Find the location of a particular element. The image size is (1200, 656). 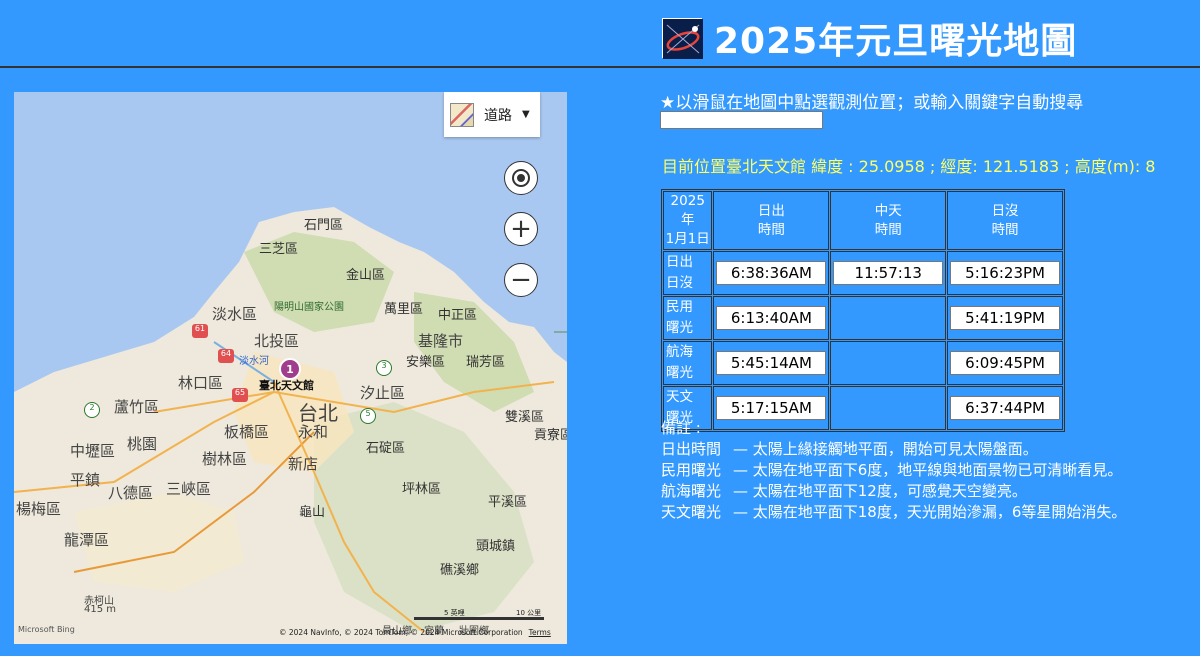

rise-time: 5:45:14AM is located at coordinates (771, 363).